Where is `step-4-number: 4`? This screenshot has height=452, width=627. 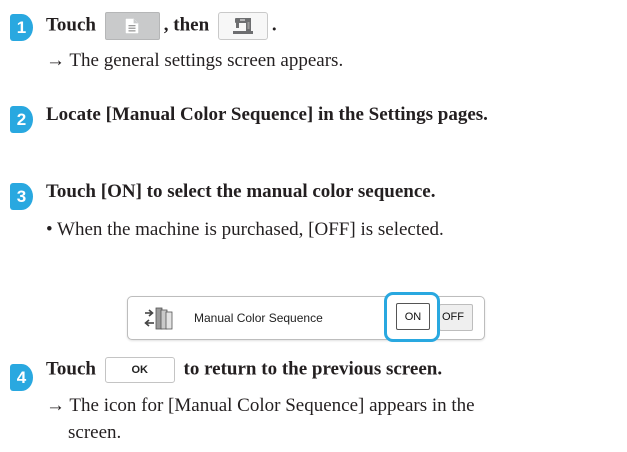
step-4-number: 4 is located at coordinates (21, 377).